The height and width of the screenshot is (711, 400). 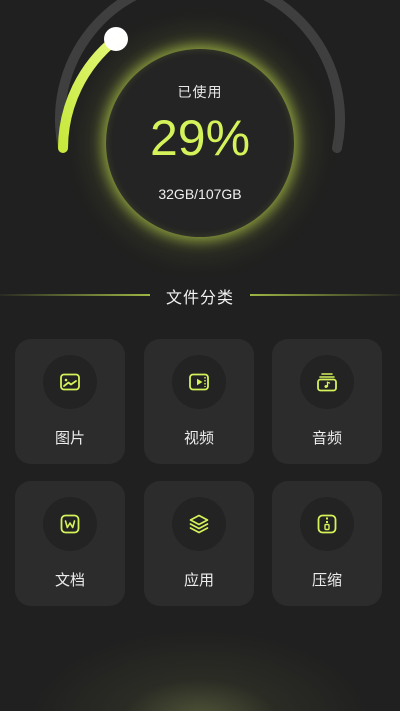 I want to click on divider-right, so click(x=325, y=295).